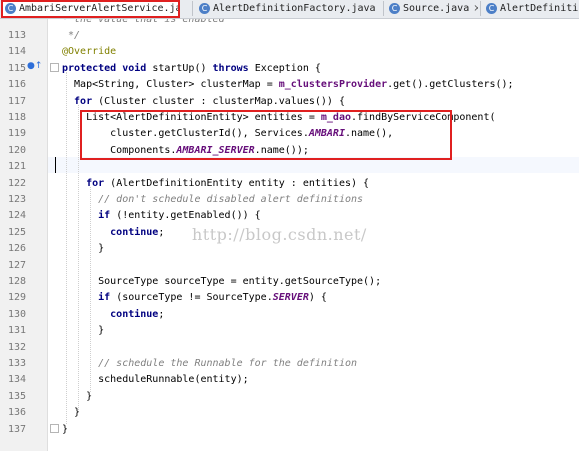 This screenshot has height=451, width=579. I want to click on line-number: 116, so click(16, 85).